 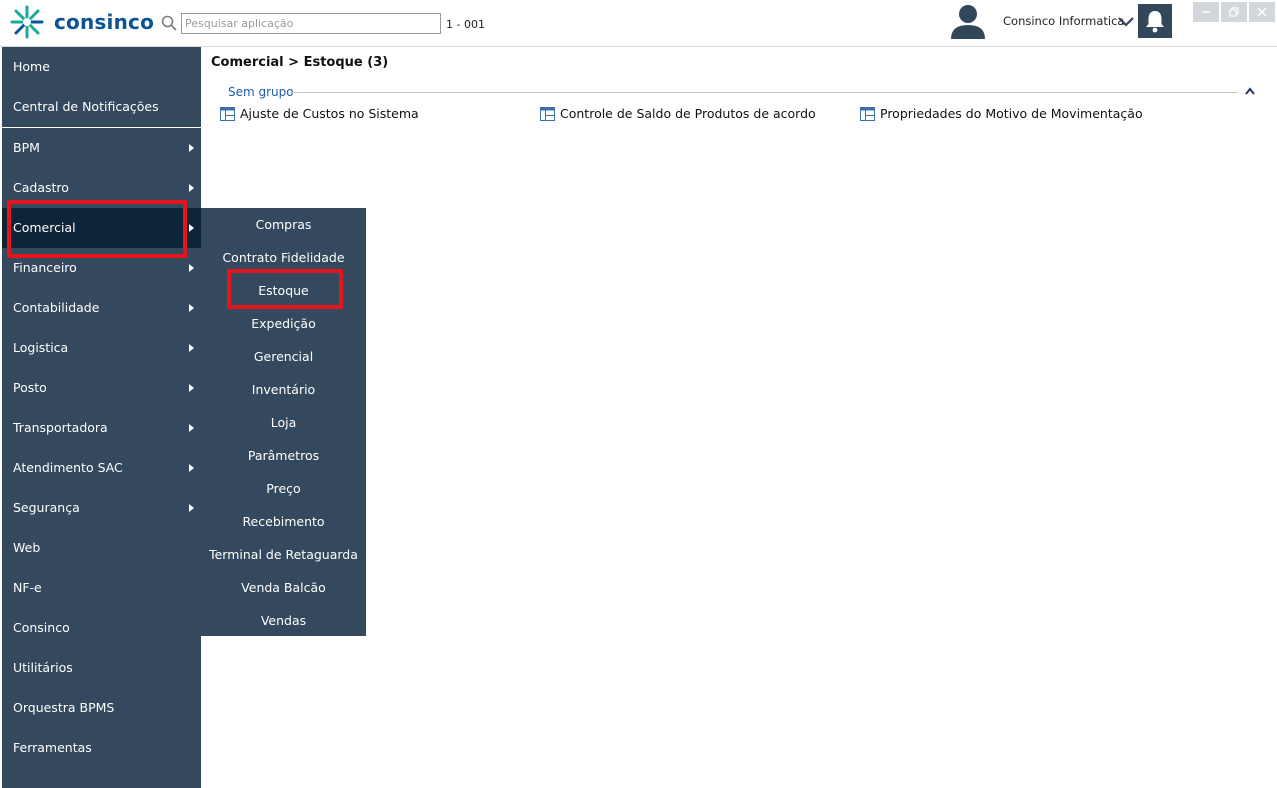 I want to click on app-item-controle-saldo: Controle de Saldo de Produtos de acordo, so click(x=678, y=113).